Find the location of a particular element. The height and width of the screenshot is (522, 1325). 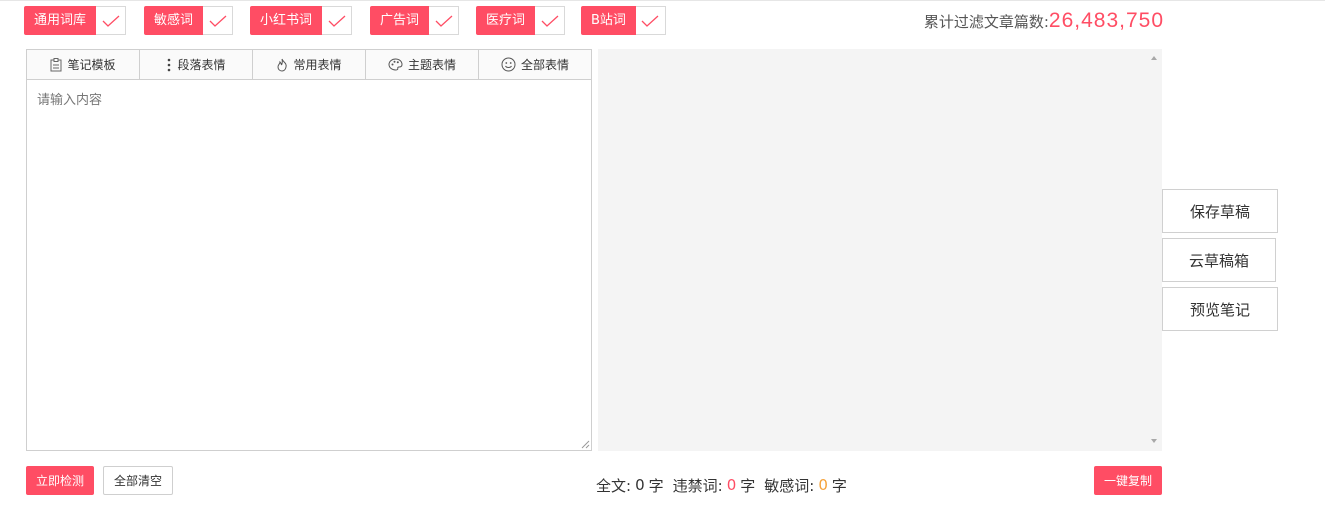

filter-label: 通用词库 is located at coordinates (60, 20).